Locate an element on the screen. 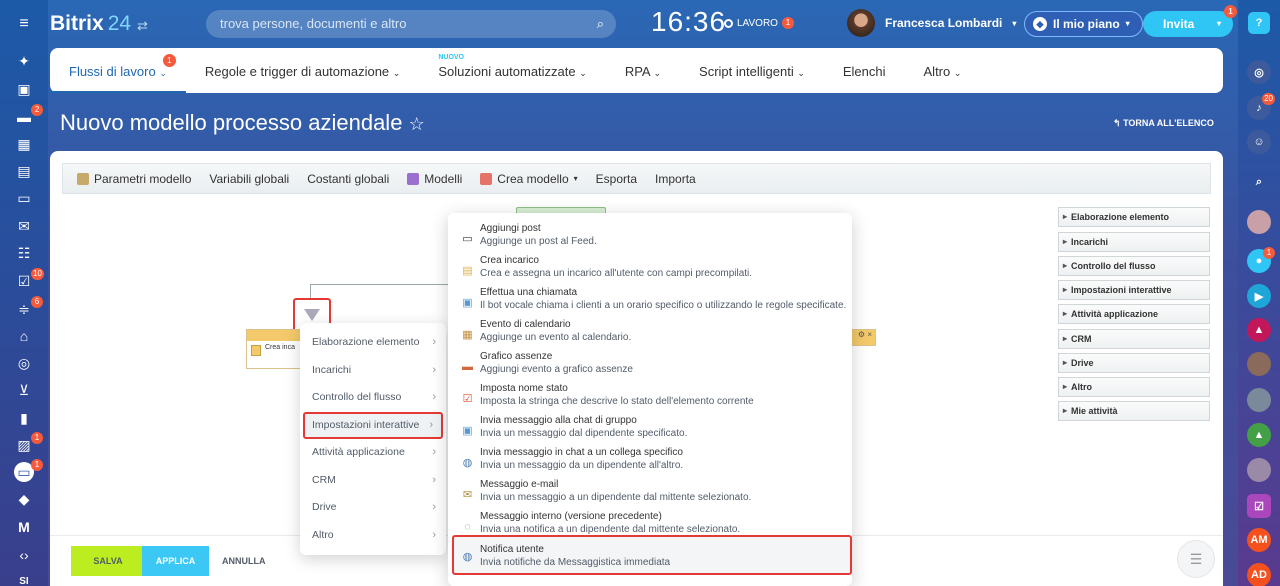 The height and width of the screenshot is (586, 1280). export-button: Esporta is located at coordinates (616, 179).